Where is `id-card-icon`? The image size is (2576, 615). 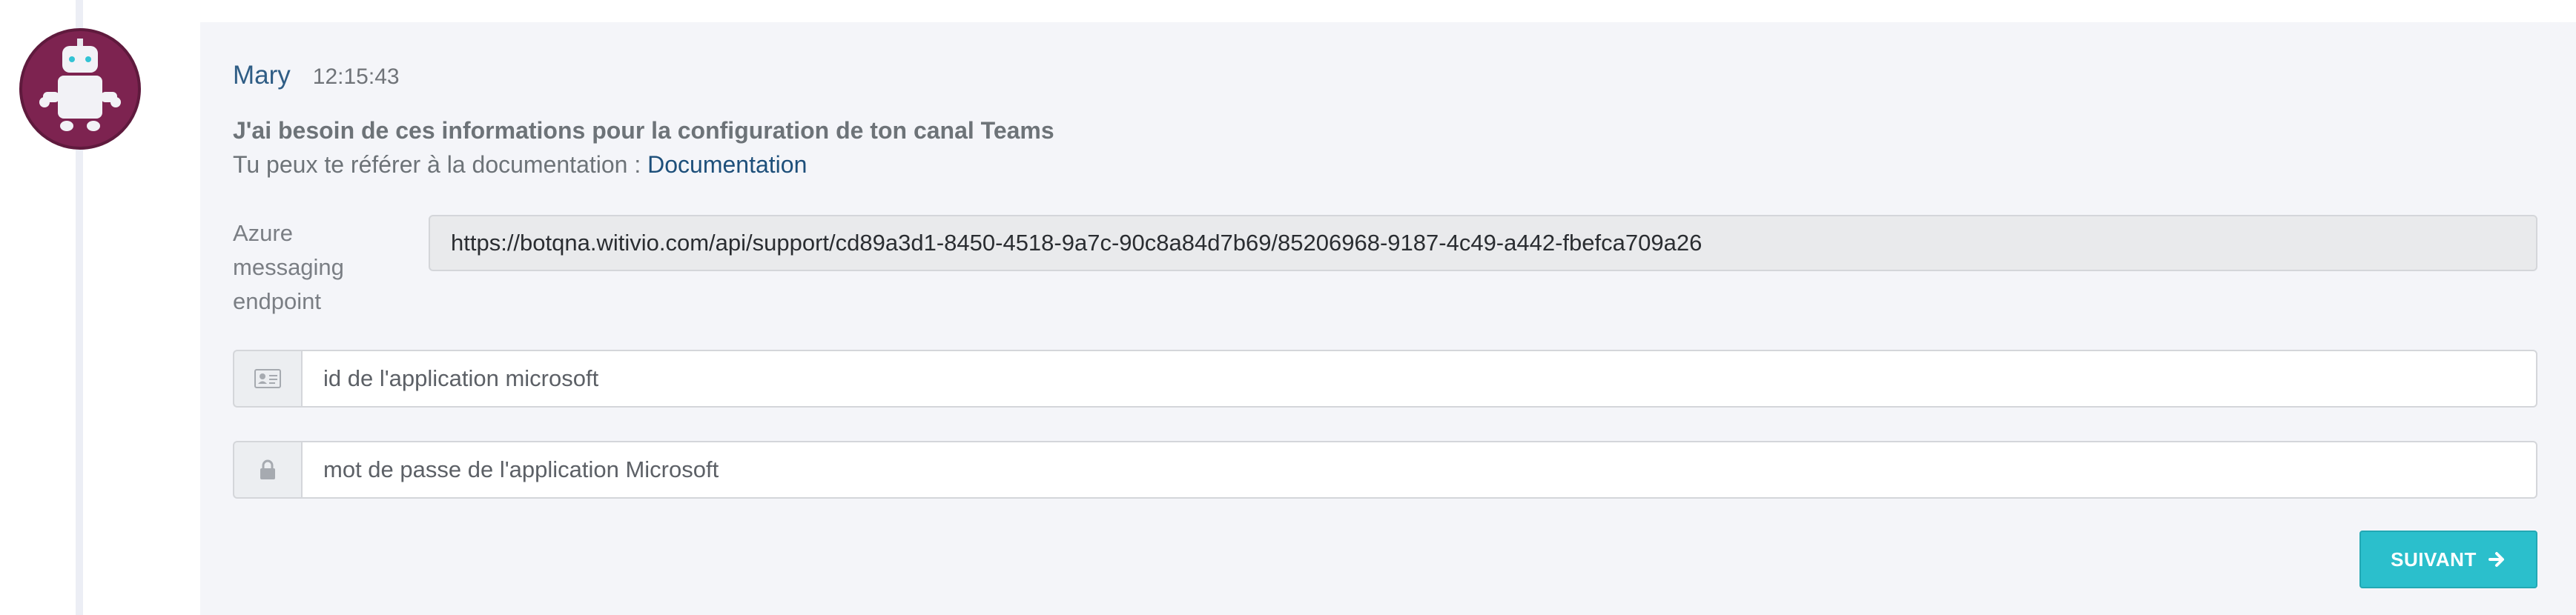
id-card-icon is located at coordinates (267, 378).